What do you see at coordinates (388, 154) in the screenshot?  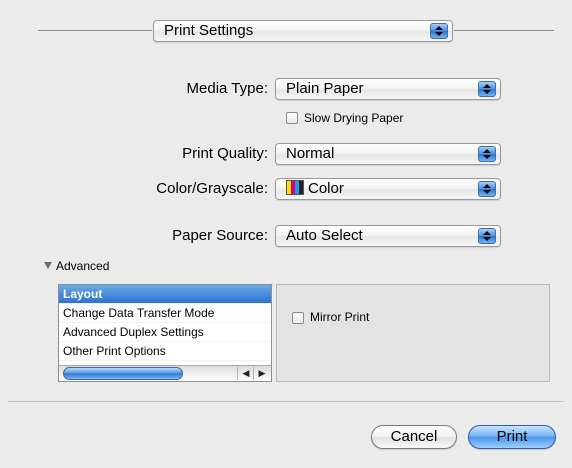 I see `print-quality-select: Normal` at bounding box center [388, 154].